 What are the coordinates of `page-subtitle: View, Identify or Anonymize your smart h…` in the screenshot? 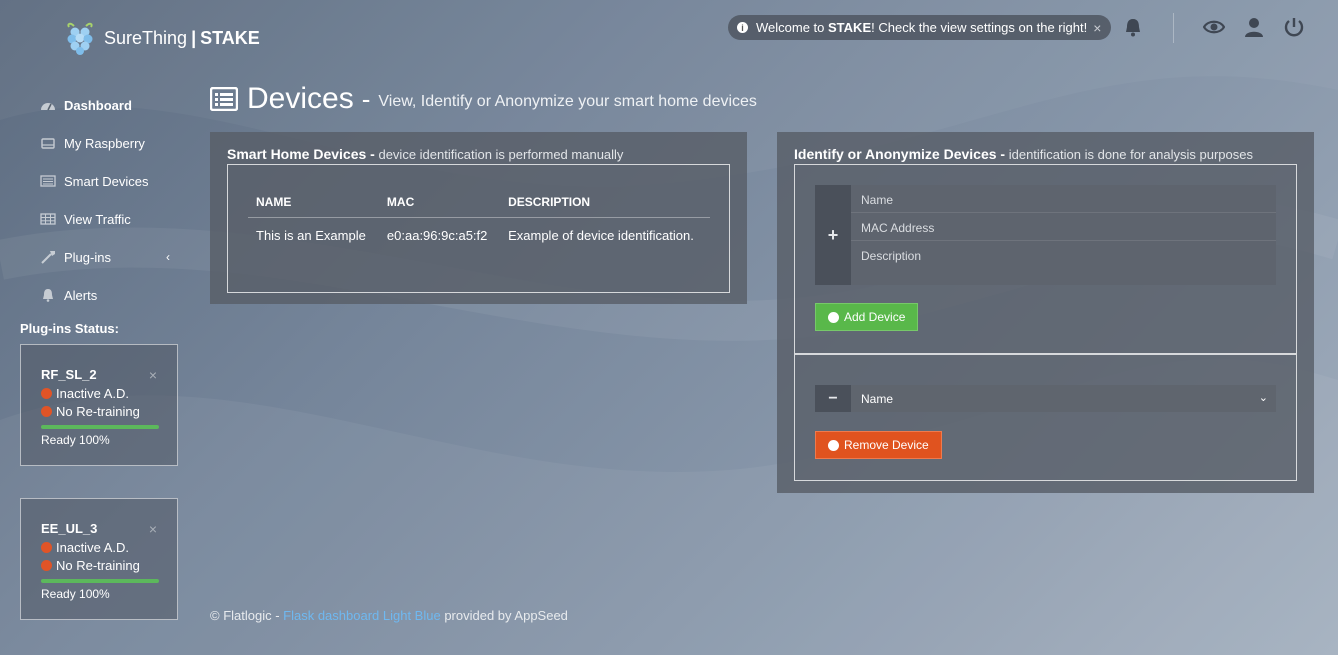 It's located at (567, 101).